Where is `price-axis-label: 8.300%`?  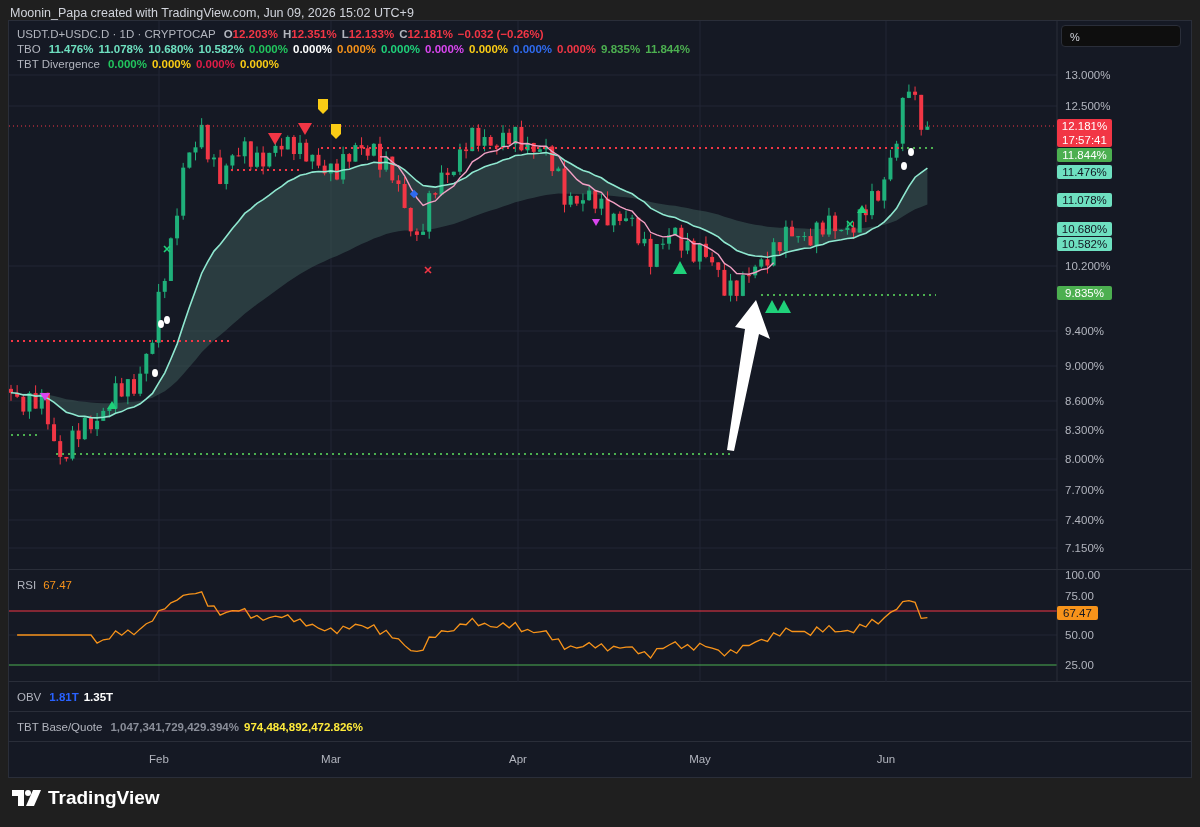
price-axis-label: 8.300% is located at coordinates (1084, 430).